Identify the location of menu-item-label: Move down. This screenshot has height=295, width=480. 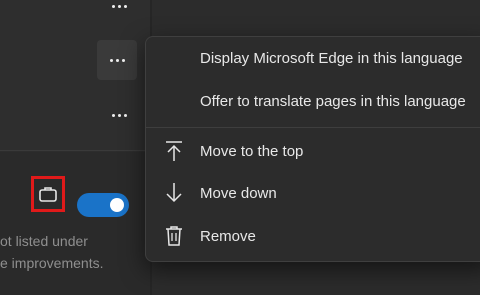
(238, 193).